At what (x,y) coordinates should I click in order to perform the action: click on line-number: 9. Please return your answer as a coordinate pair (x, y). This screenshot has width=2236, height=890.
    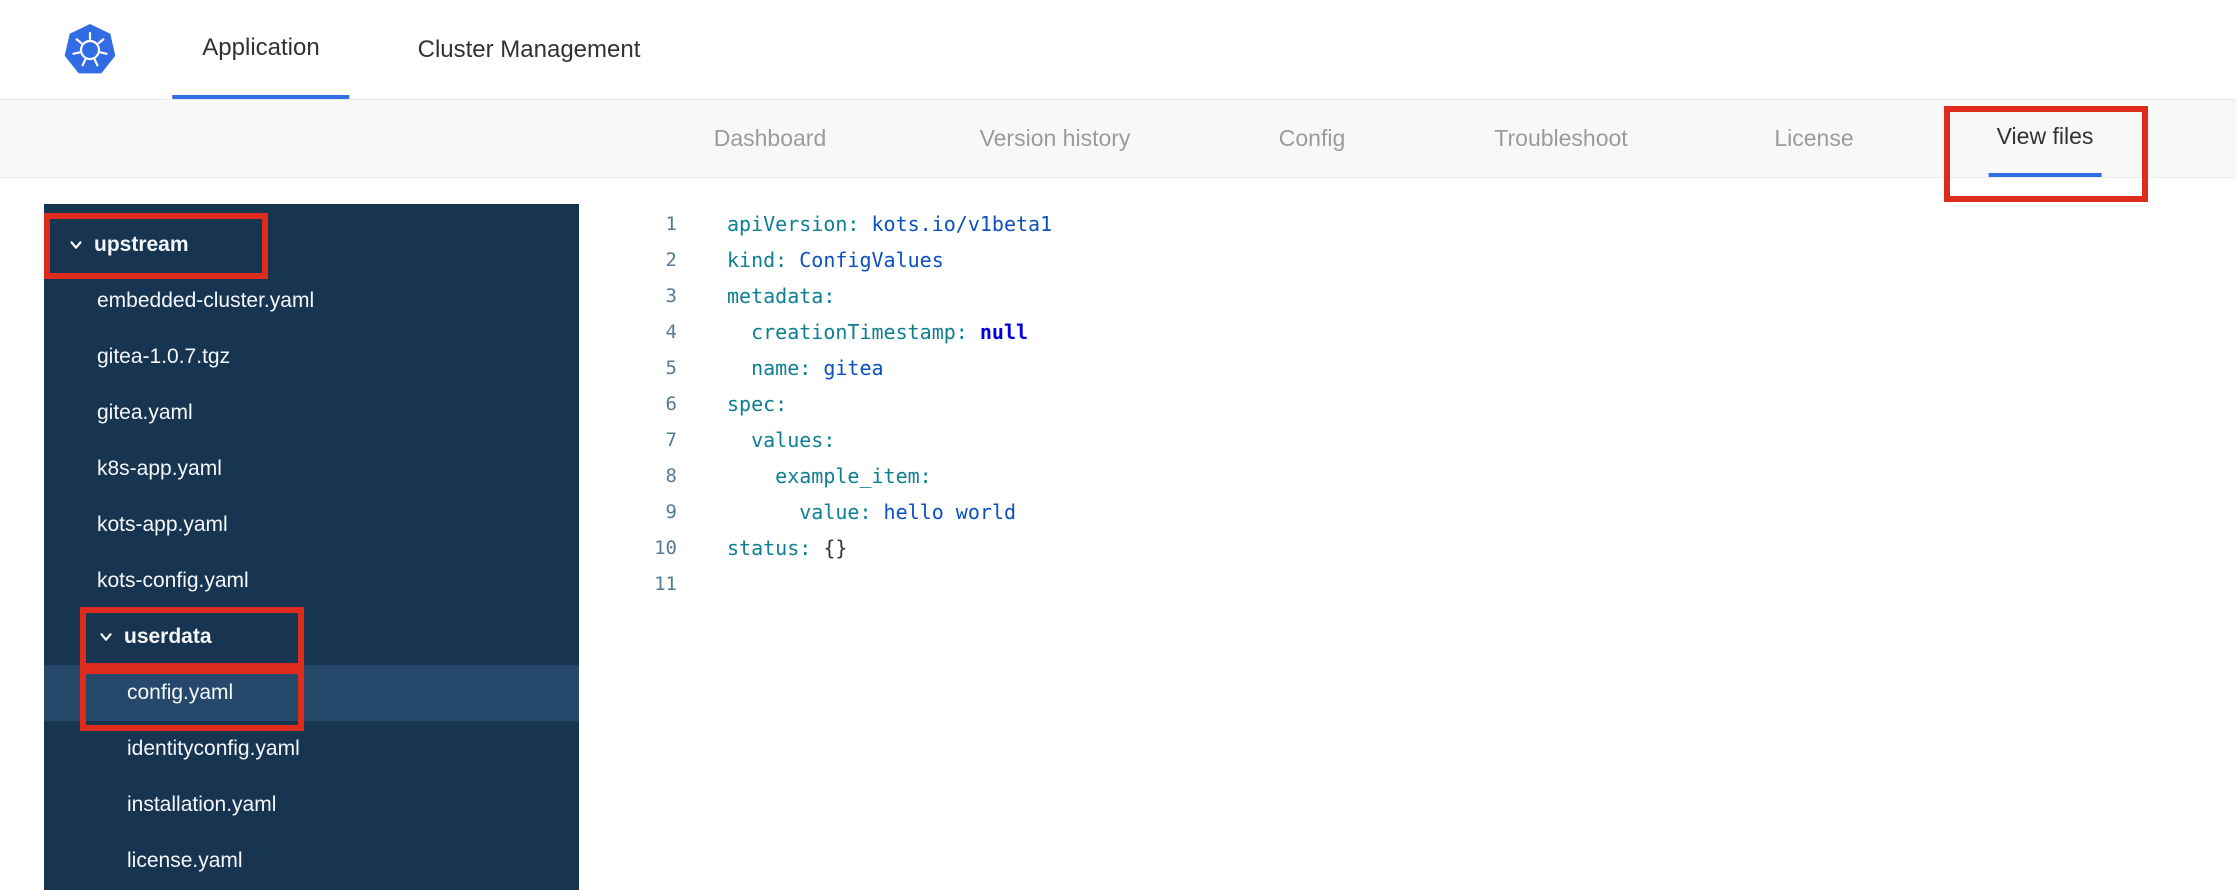
    Looking at the image, I should click on (671, 512).